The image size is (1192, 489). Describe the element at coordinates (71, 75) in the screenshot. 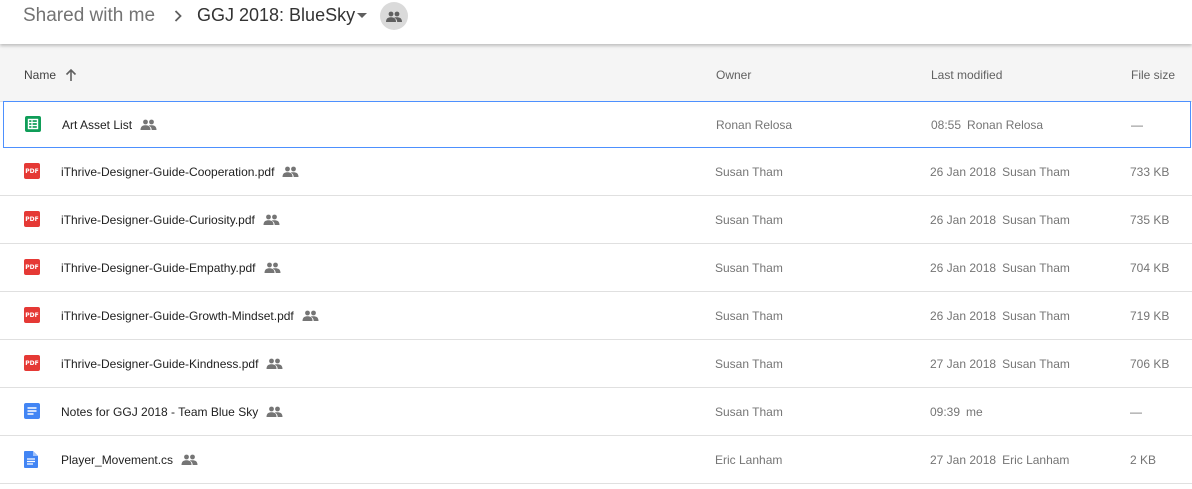

I see `arrow-up-icon` at that location.